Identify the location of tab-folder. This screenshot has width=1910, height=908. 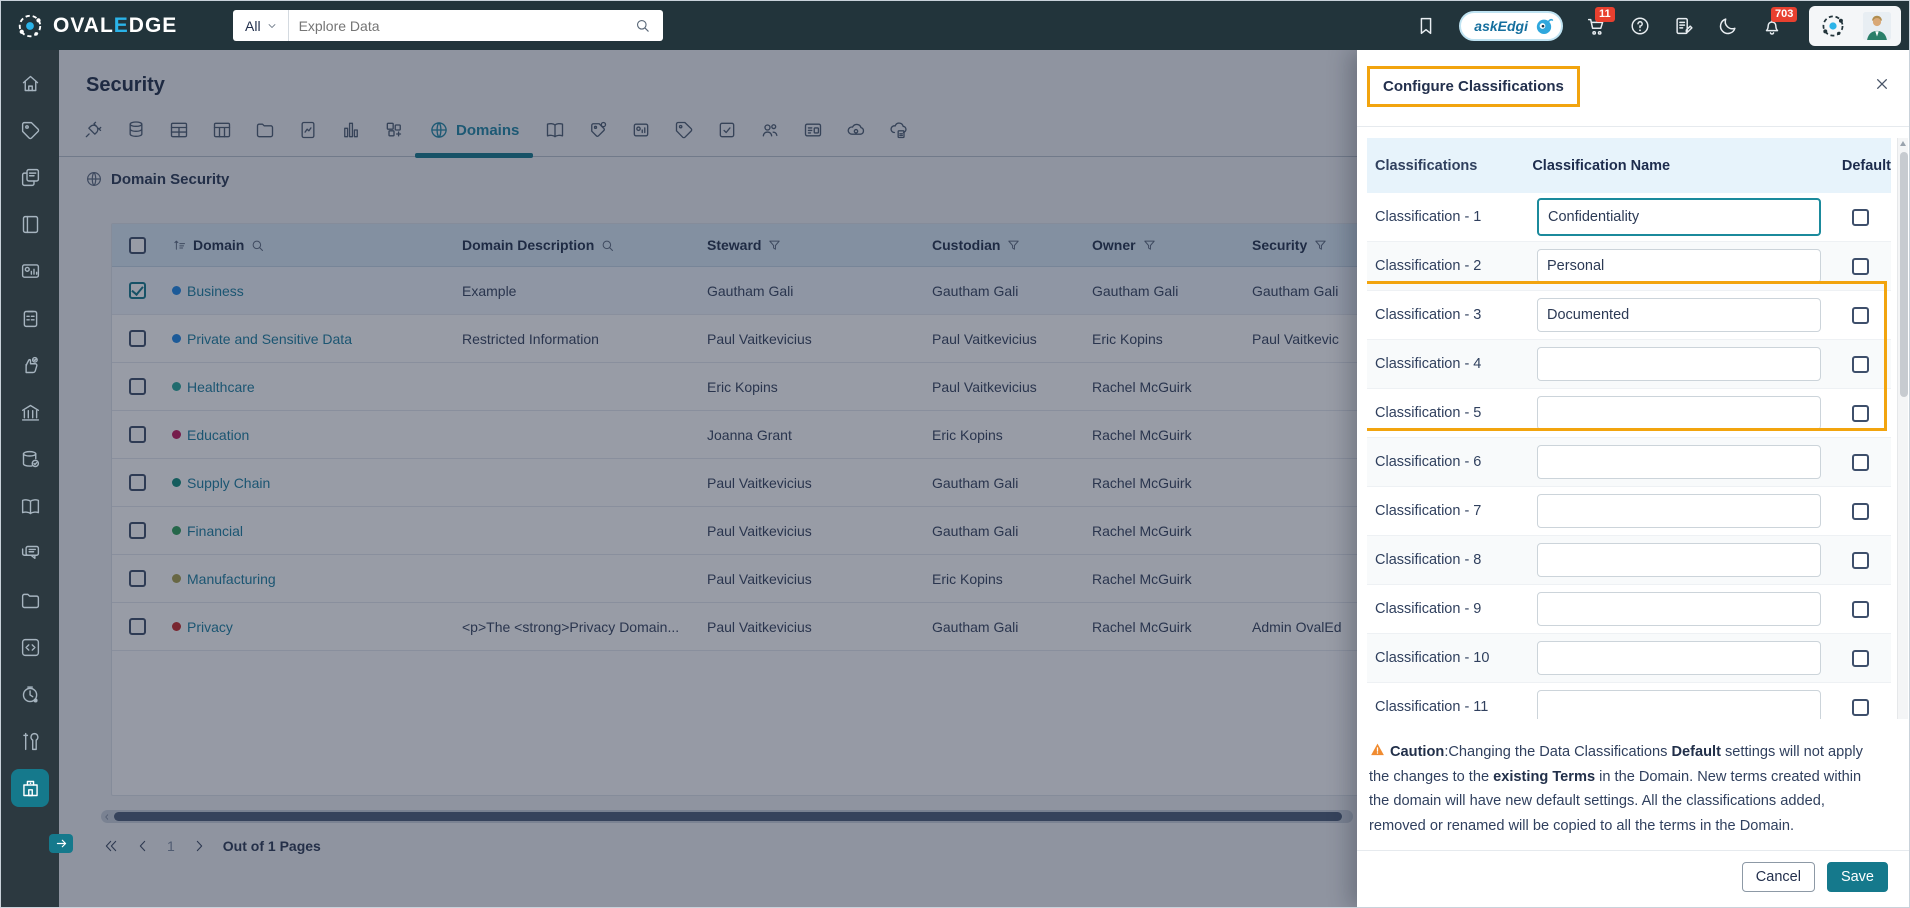
(264, 130).